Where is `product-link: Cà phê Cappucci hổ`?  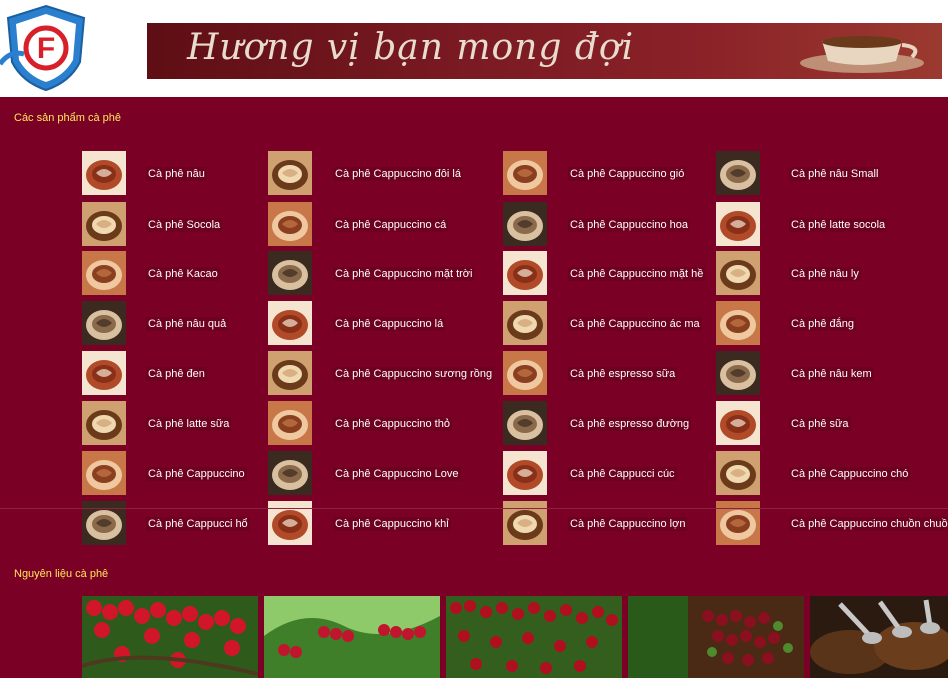 product-link: Cà phê Cappucci hổ is located at coordinates (198, 524).